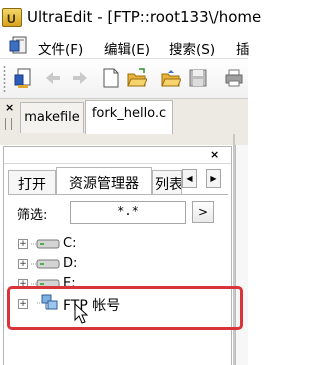 The image size is (320, 365). What do you see at coordinates (8, 124) in the screenshot?
I see `tab-strip-grip` at bounding box center [8, 124].